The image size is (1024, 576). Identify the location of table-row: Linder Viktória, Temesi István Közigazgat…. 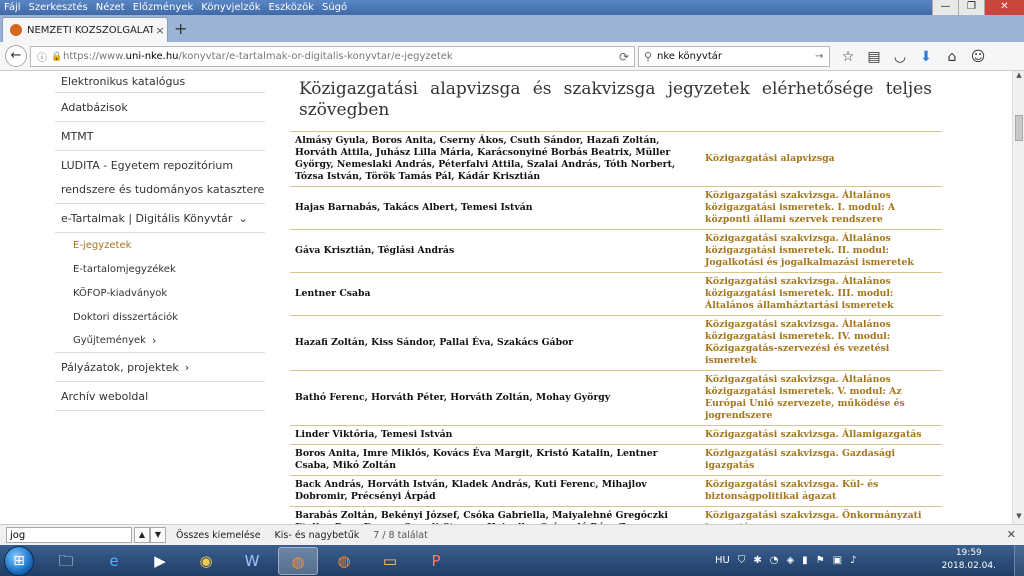
(616, 435).